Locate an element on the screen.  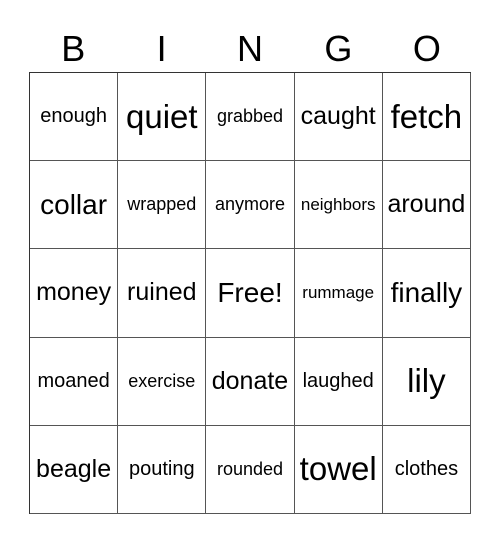
header-letter-g: G is located at coordinates (338, 48).